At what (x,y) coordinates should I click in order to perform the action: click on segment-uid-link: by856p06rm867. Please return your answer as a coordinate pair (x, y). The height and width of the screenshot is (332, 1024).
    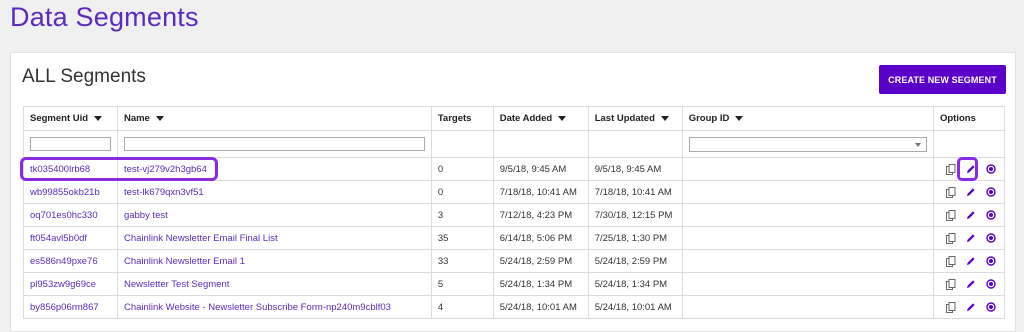
    Looking at the image, I should click on (70, 307).